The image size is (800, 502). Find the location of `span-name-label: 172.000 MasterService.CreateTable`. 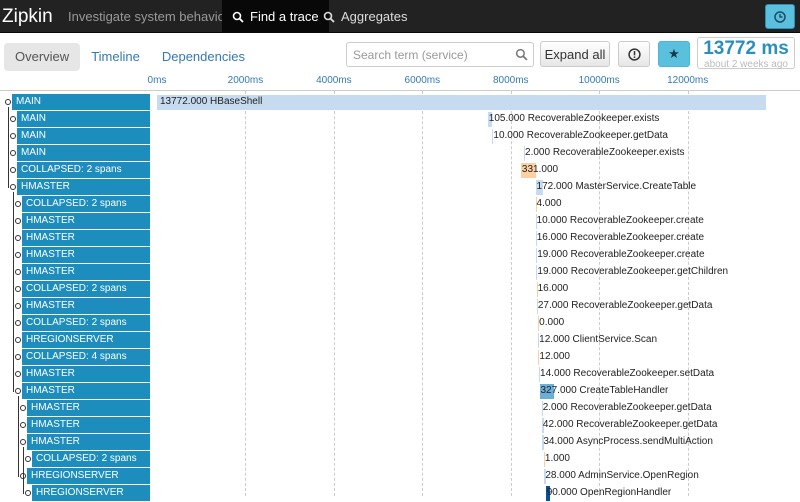

span-name-label: 172.000 MasterService.CreateTable is located at coordinates (616, 186).